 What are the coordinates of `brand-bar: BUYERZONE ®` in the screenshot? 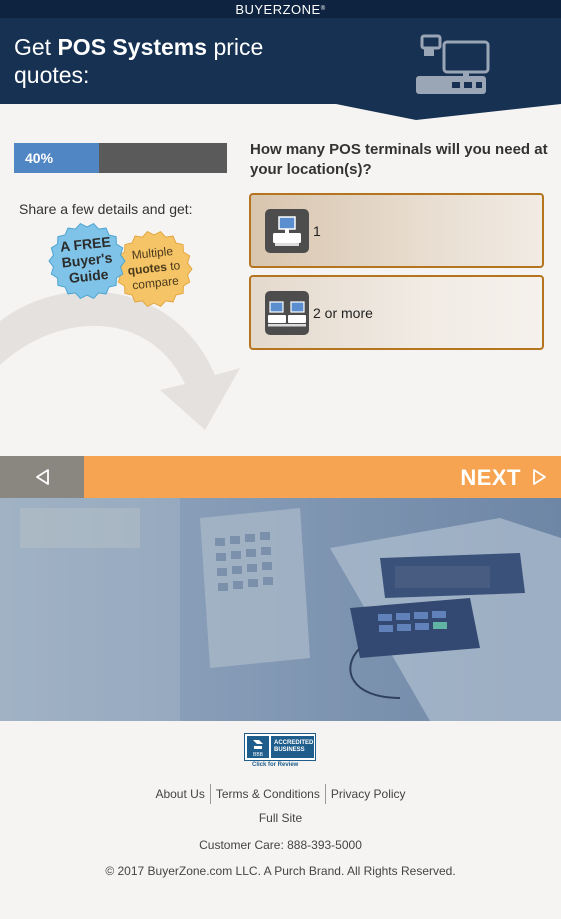 It's located at (280, 9).